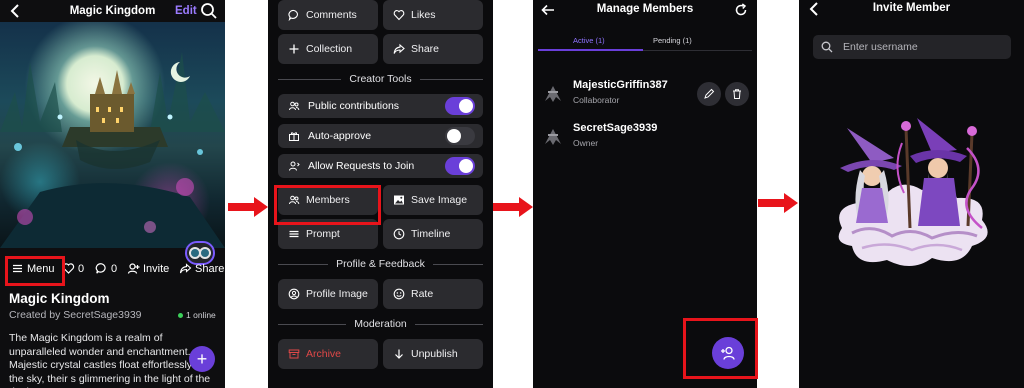 This screenshot has width=1024, height=388. I want to click on auto-approve-row: Auto-approve, so click(380, 136).